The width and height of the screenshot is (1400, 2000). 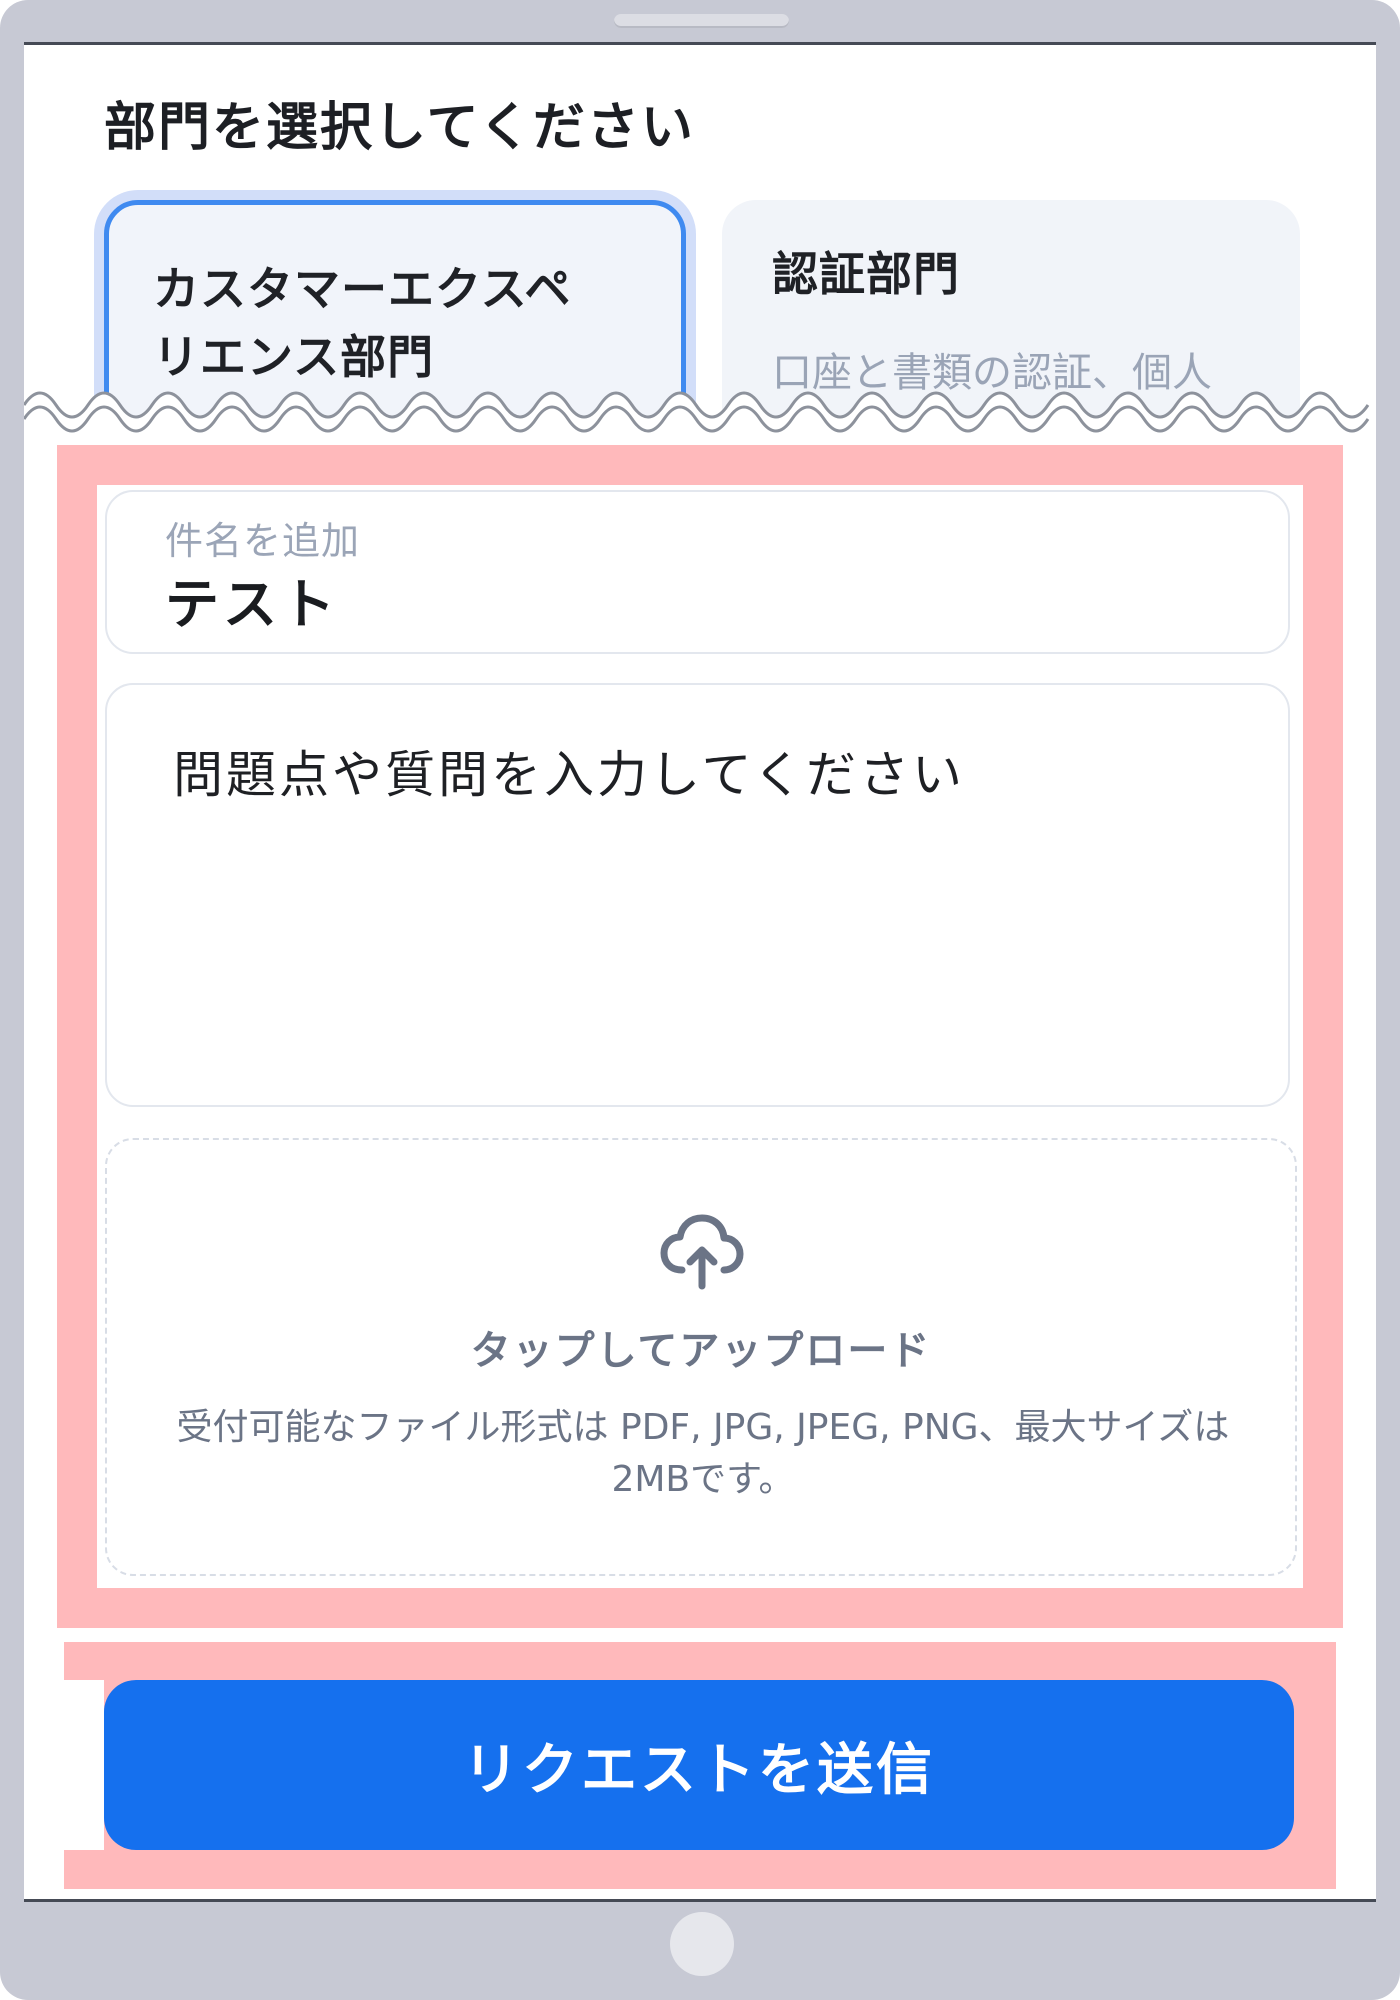 I want to click on submit-background, so click(x=84, y=1765).